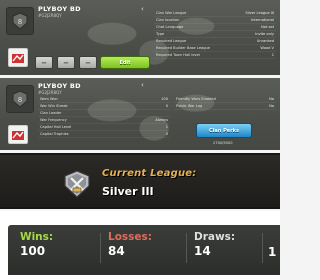 The height and width of the screenshot is (280, 320). I want to click on info-row: Wars Won 100, so click(104, 100).